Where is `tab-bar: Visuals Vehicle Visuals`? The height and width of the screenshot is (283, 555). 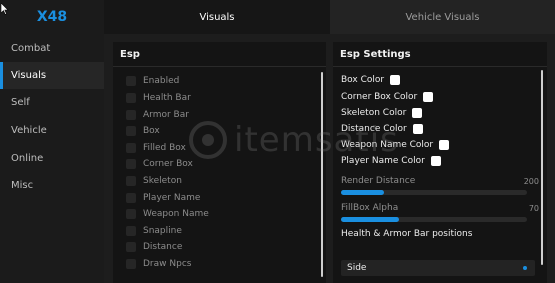
tab-bar: Visuals Vehicle Visuals is located at coordinates (329, 17).